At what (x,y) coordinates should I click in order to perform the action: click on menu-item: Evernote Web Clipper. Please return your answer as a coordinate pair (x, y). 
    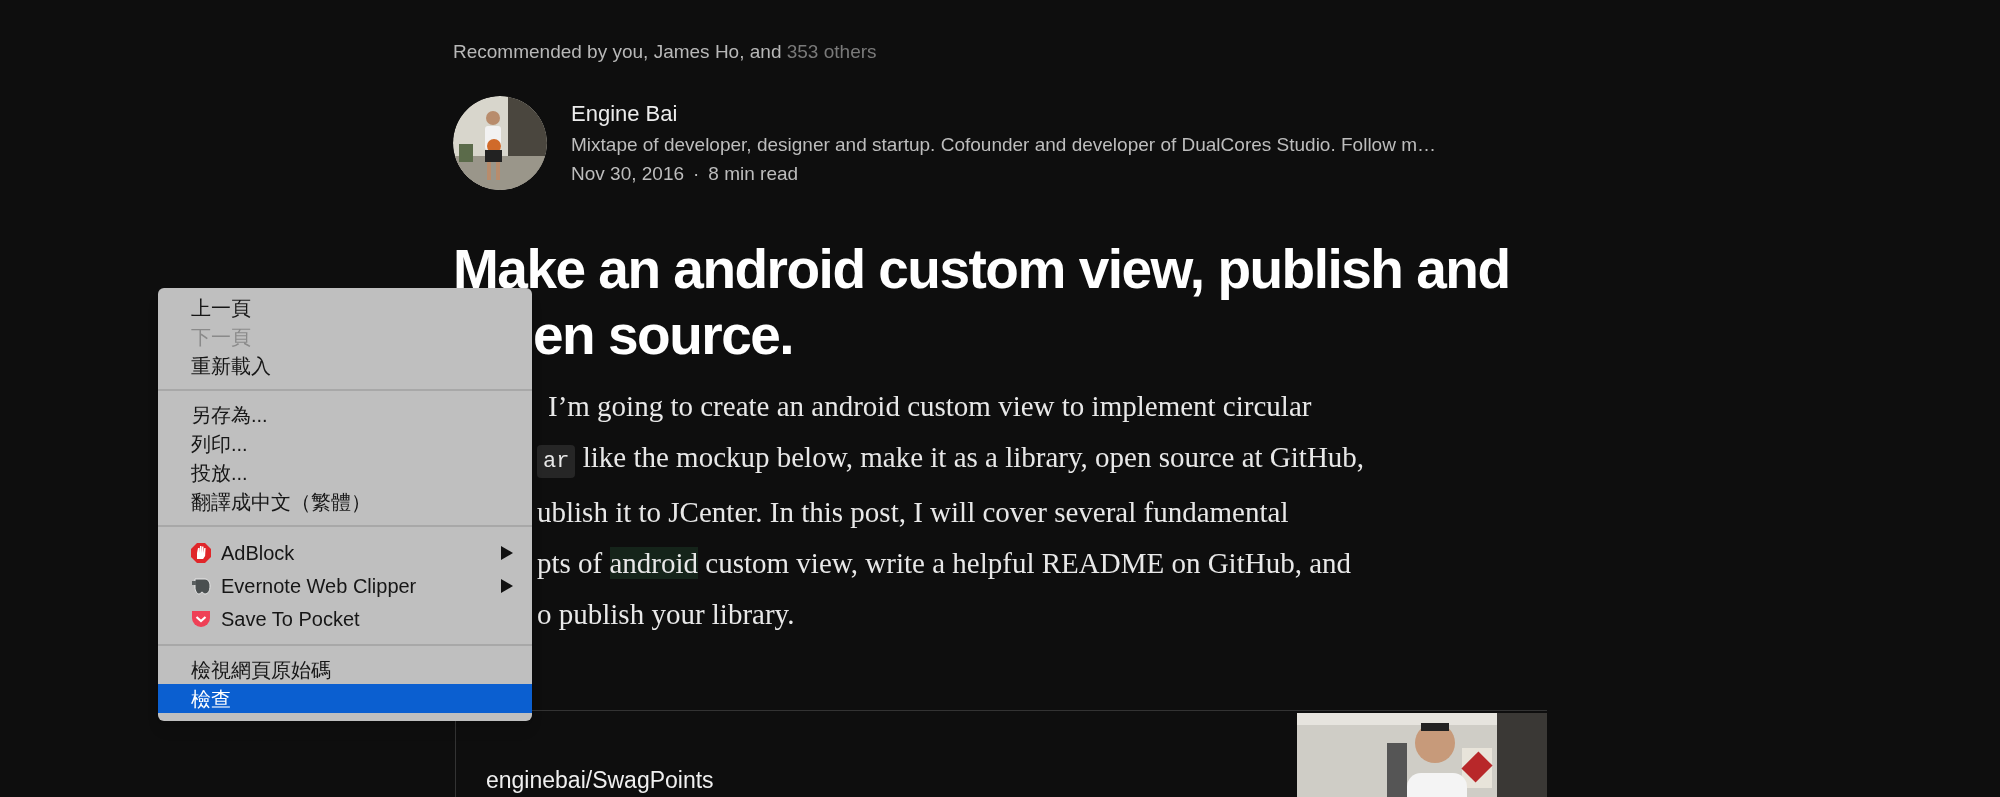
    Looking at the image, I should click on (345, 585).